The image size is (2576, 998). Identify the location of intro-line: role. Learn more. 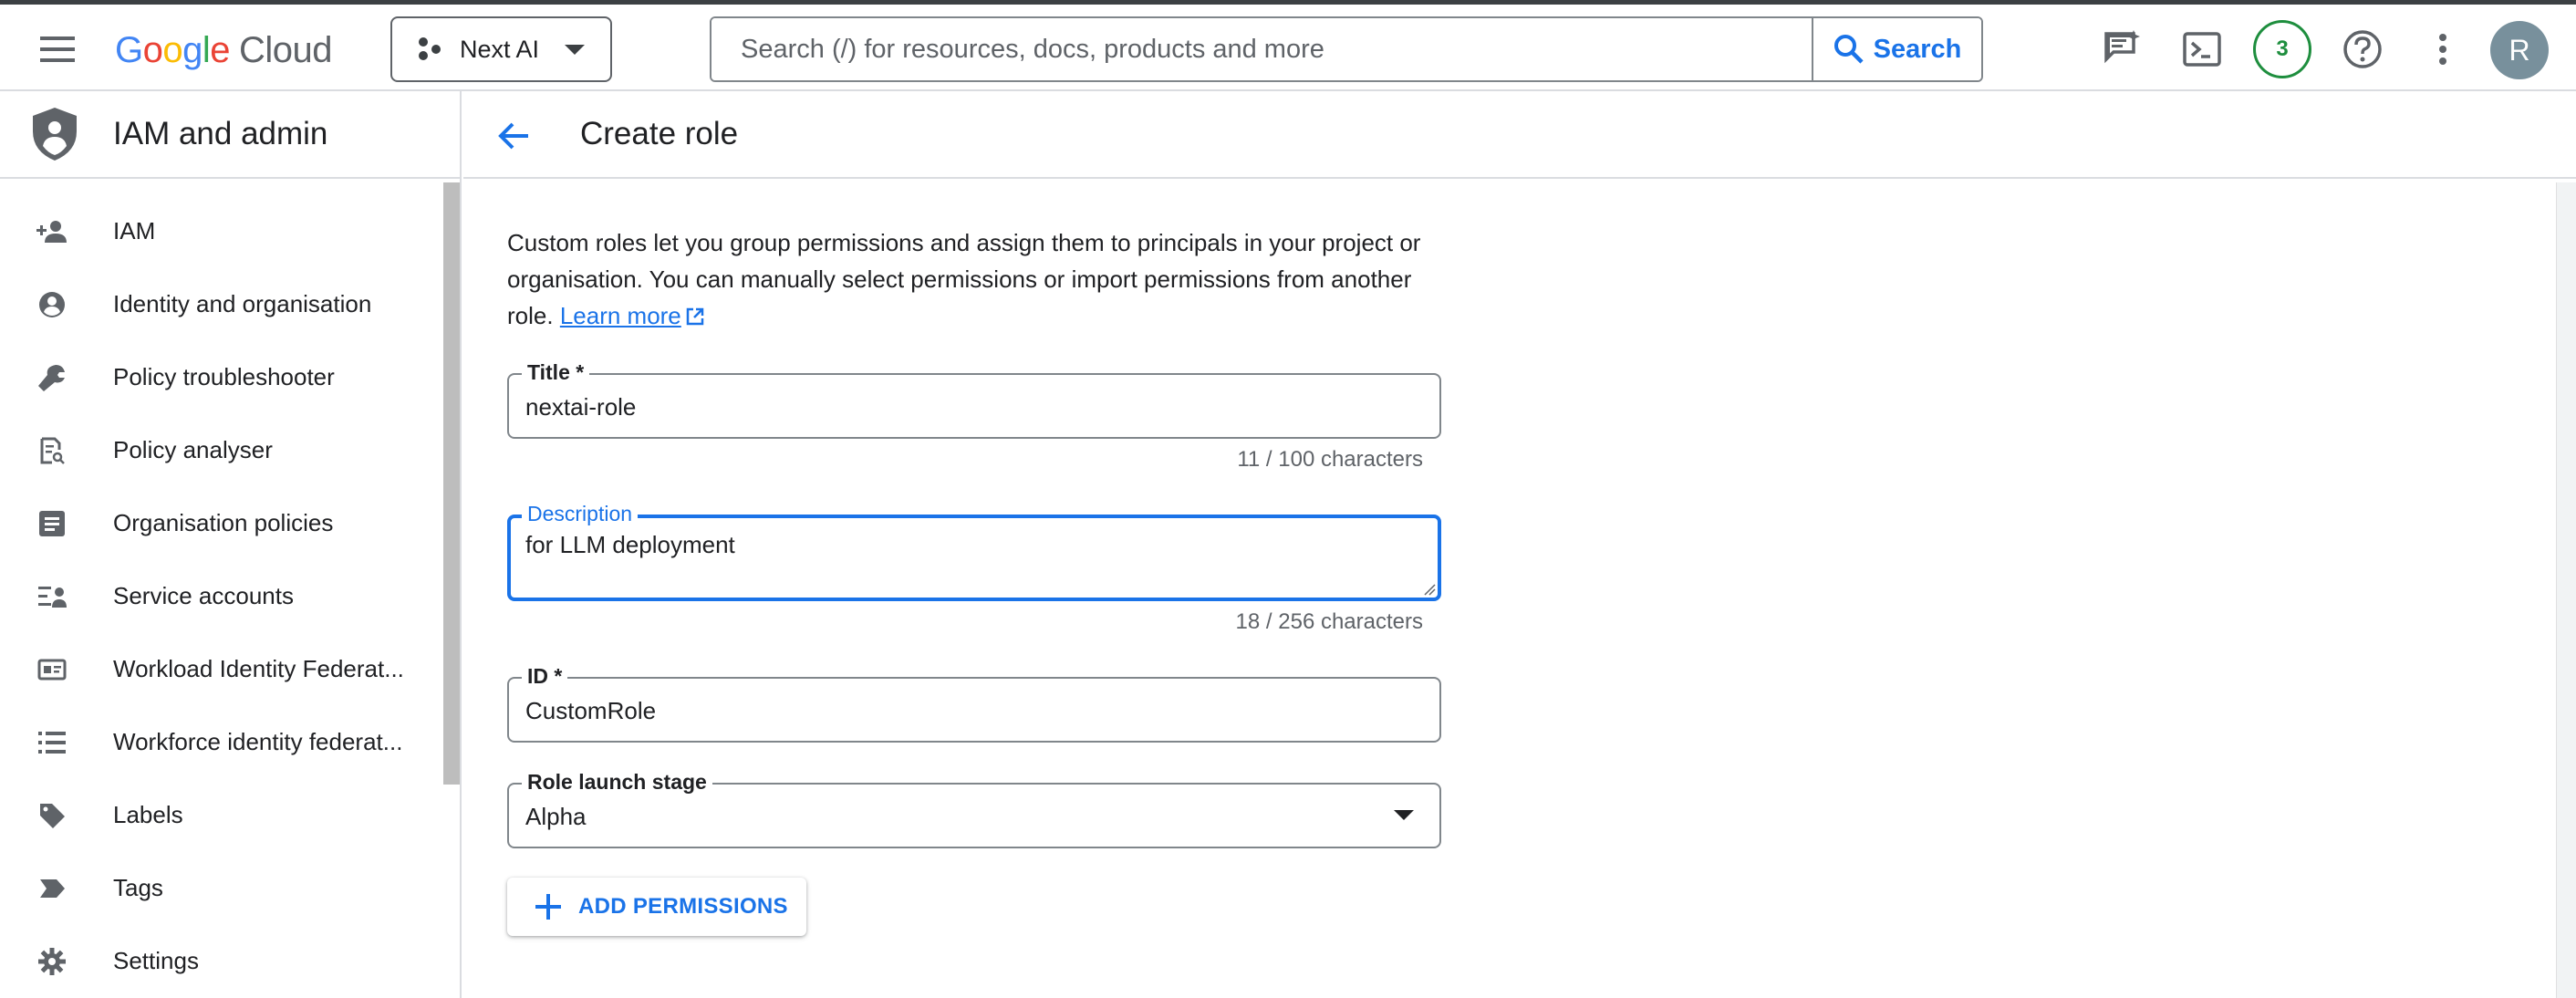
(981, 315).